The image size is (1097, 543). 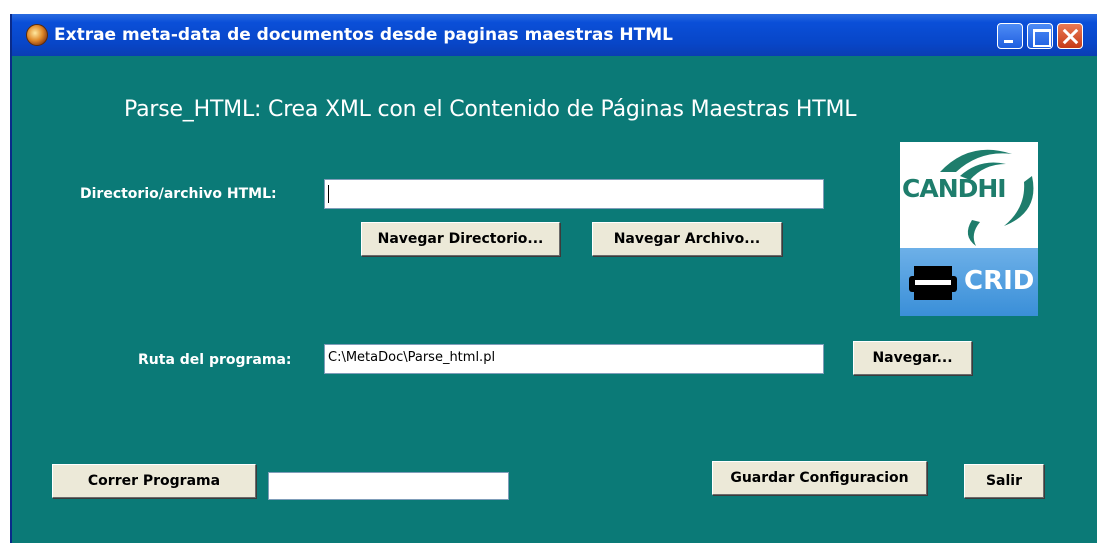 I want to click on printer-icon, so click(x=933, y=283).